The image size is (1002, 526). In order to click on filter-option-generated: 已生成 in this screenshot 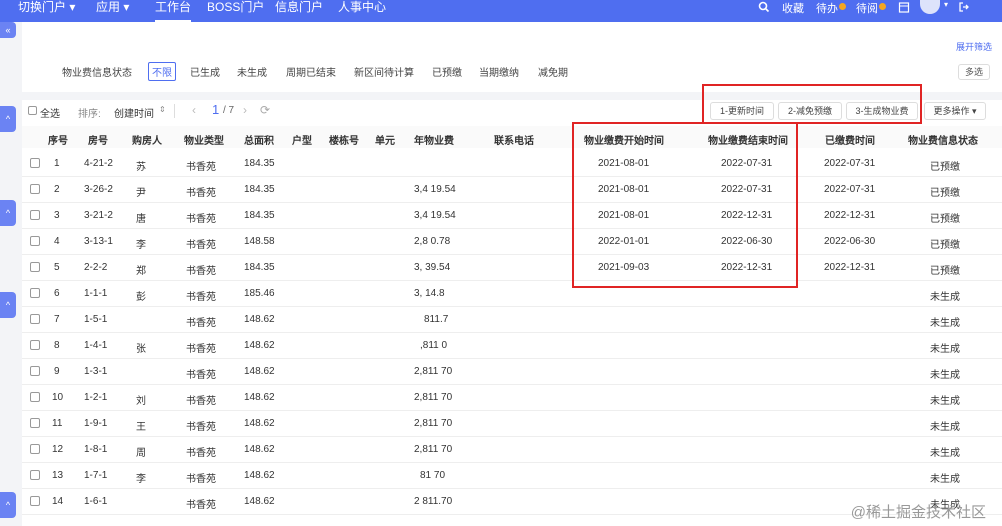, I will do `click(205, 71)`.